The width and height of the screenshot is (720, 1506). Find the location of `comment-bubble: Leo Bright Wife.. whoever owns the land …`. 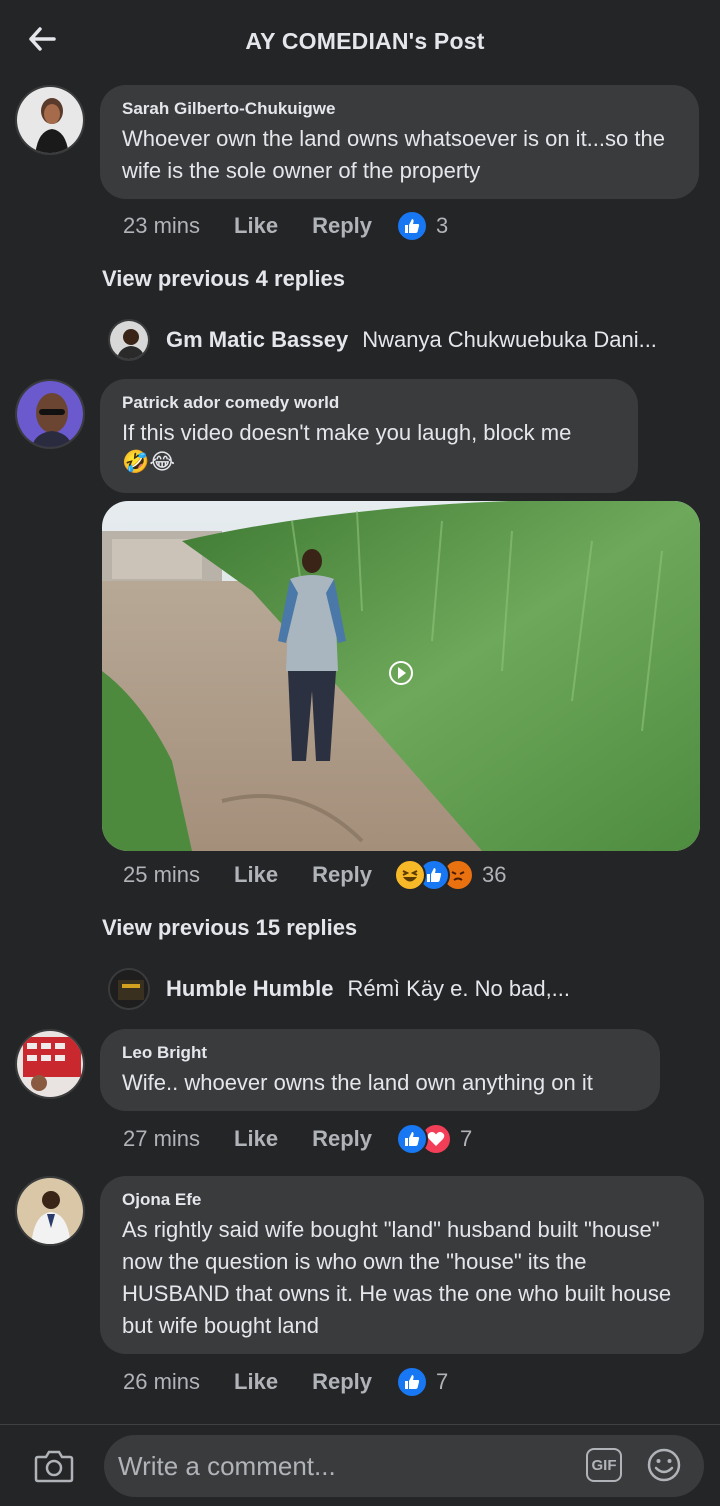

comment-bubble: Leo Bright Wife.. whoever owns the land … is located at coordinates (380, 1070).